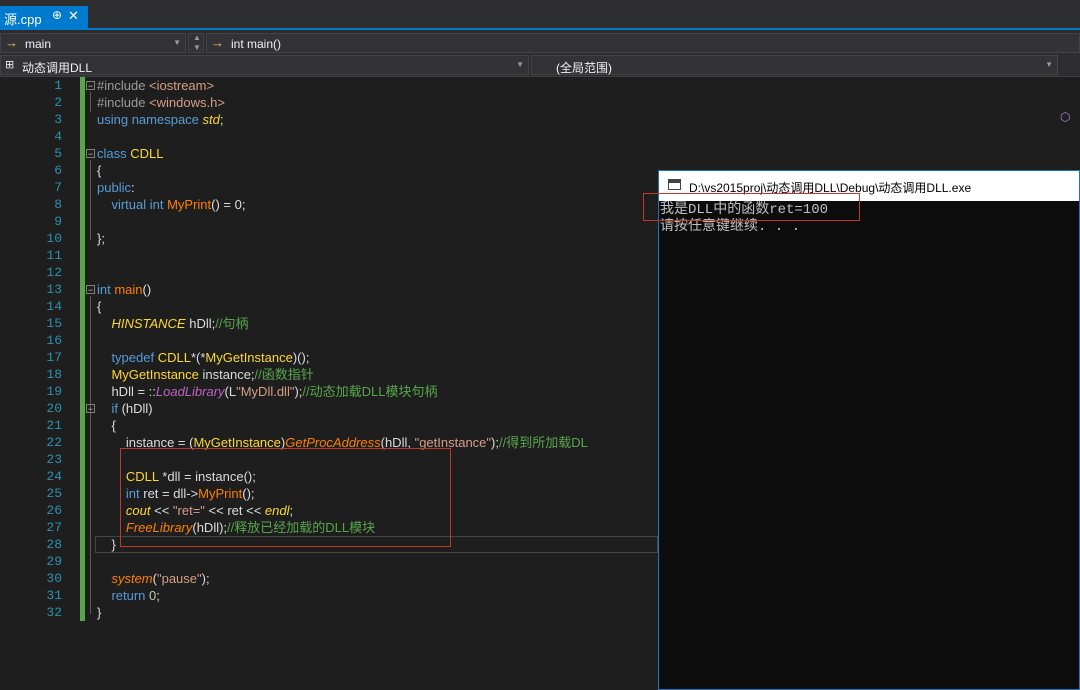 The width and height of the screenshot is (1080, 690). What do you see at coordinates (540, 15) in the screenshot?
I see `tab-bar: 源.cpp ⊕ ✕` at bounding box center [540, 15].